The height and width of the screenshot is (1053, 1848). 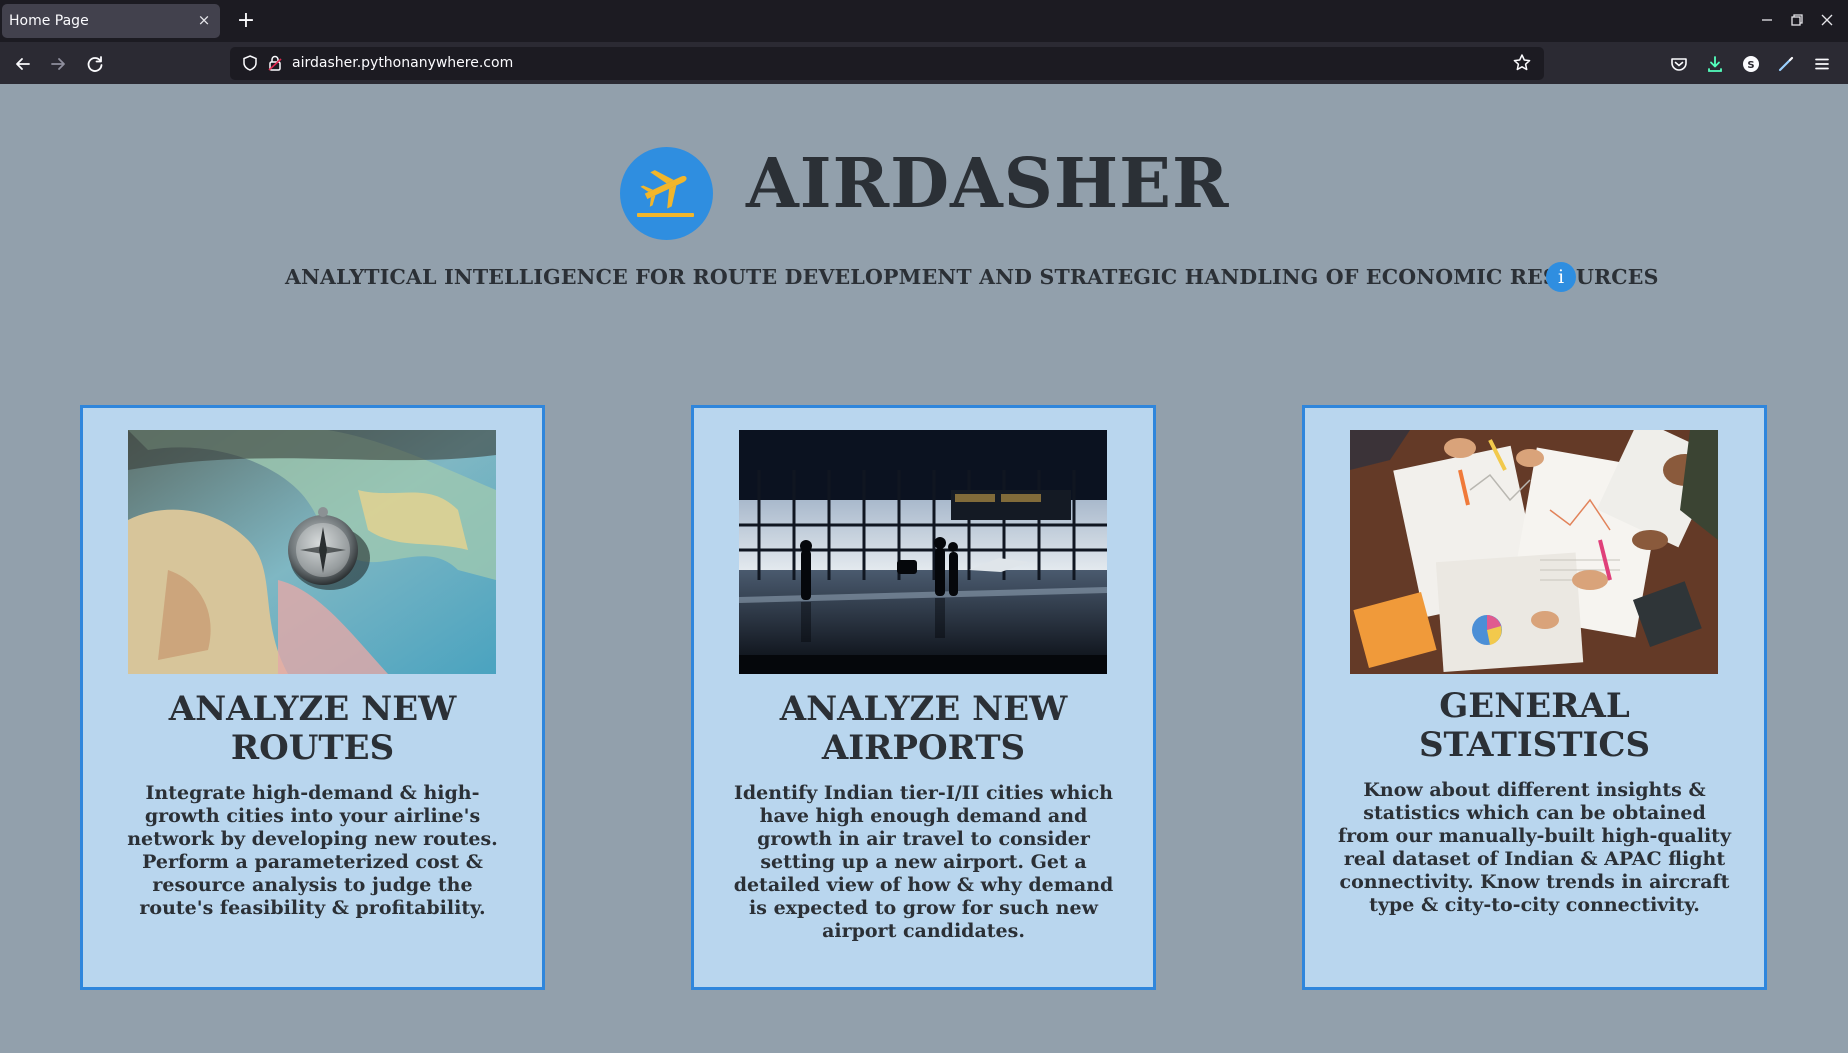 What do you see at coordinates (1827, 20) in the screenshot?
I see `close-window-icon` at bounding box center [1827, 20].